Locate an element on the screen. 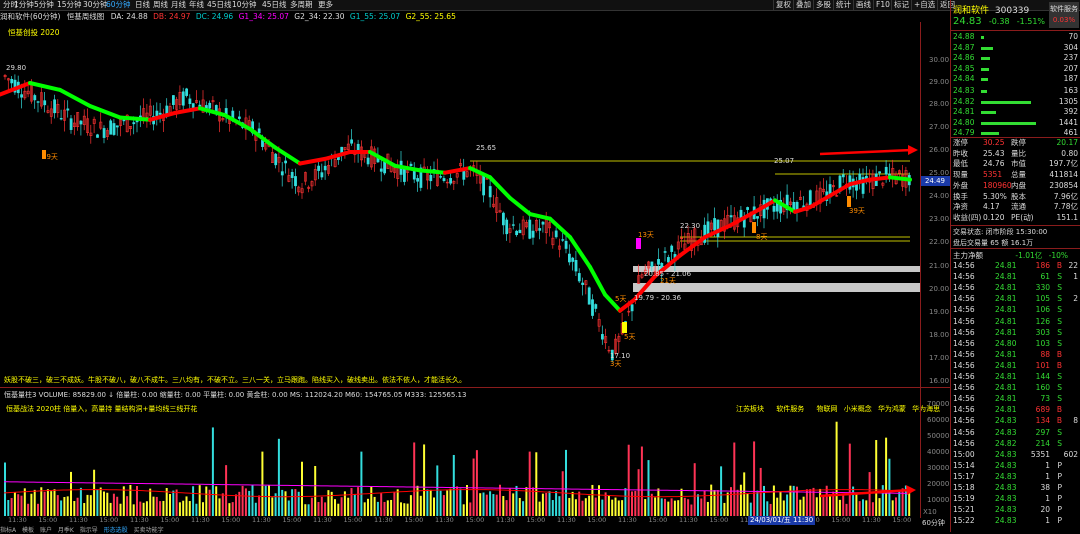 The image size is (1080, 534). g2-55-value: G2_55: 25.65 is located at coordinates (430, 16).